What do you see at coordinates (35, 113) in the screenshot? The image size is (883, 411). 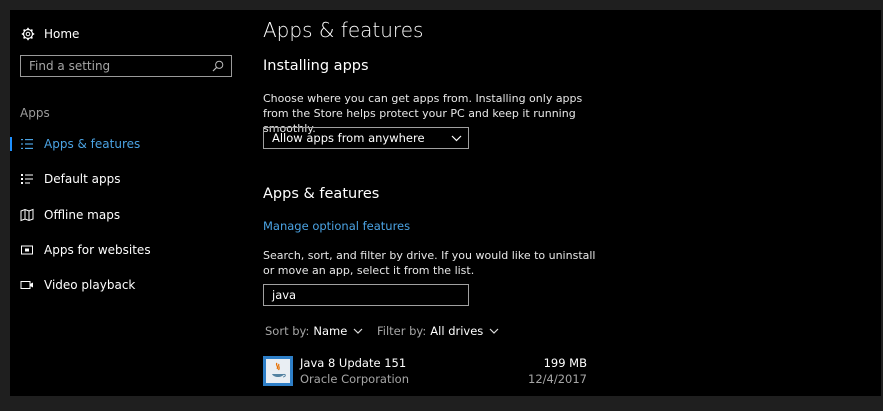 I see `sidebar-section-title: Apps` at bounding box center [35, 113].